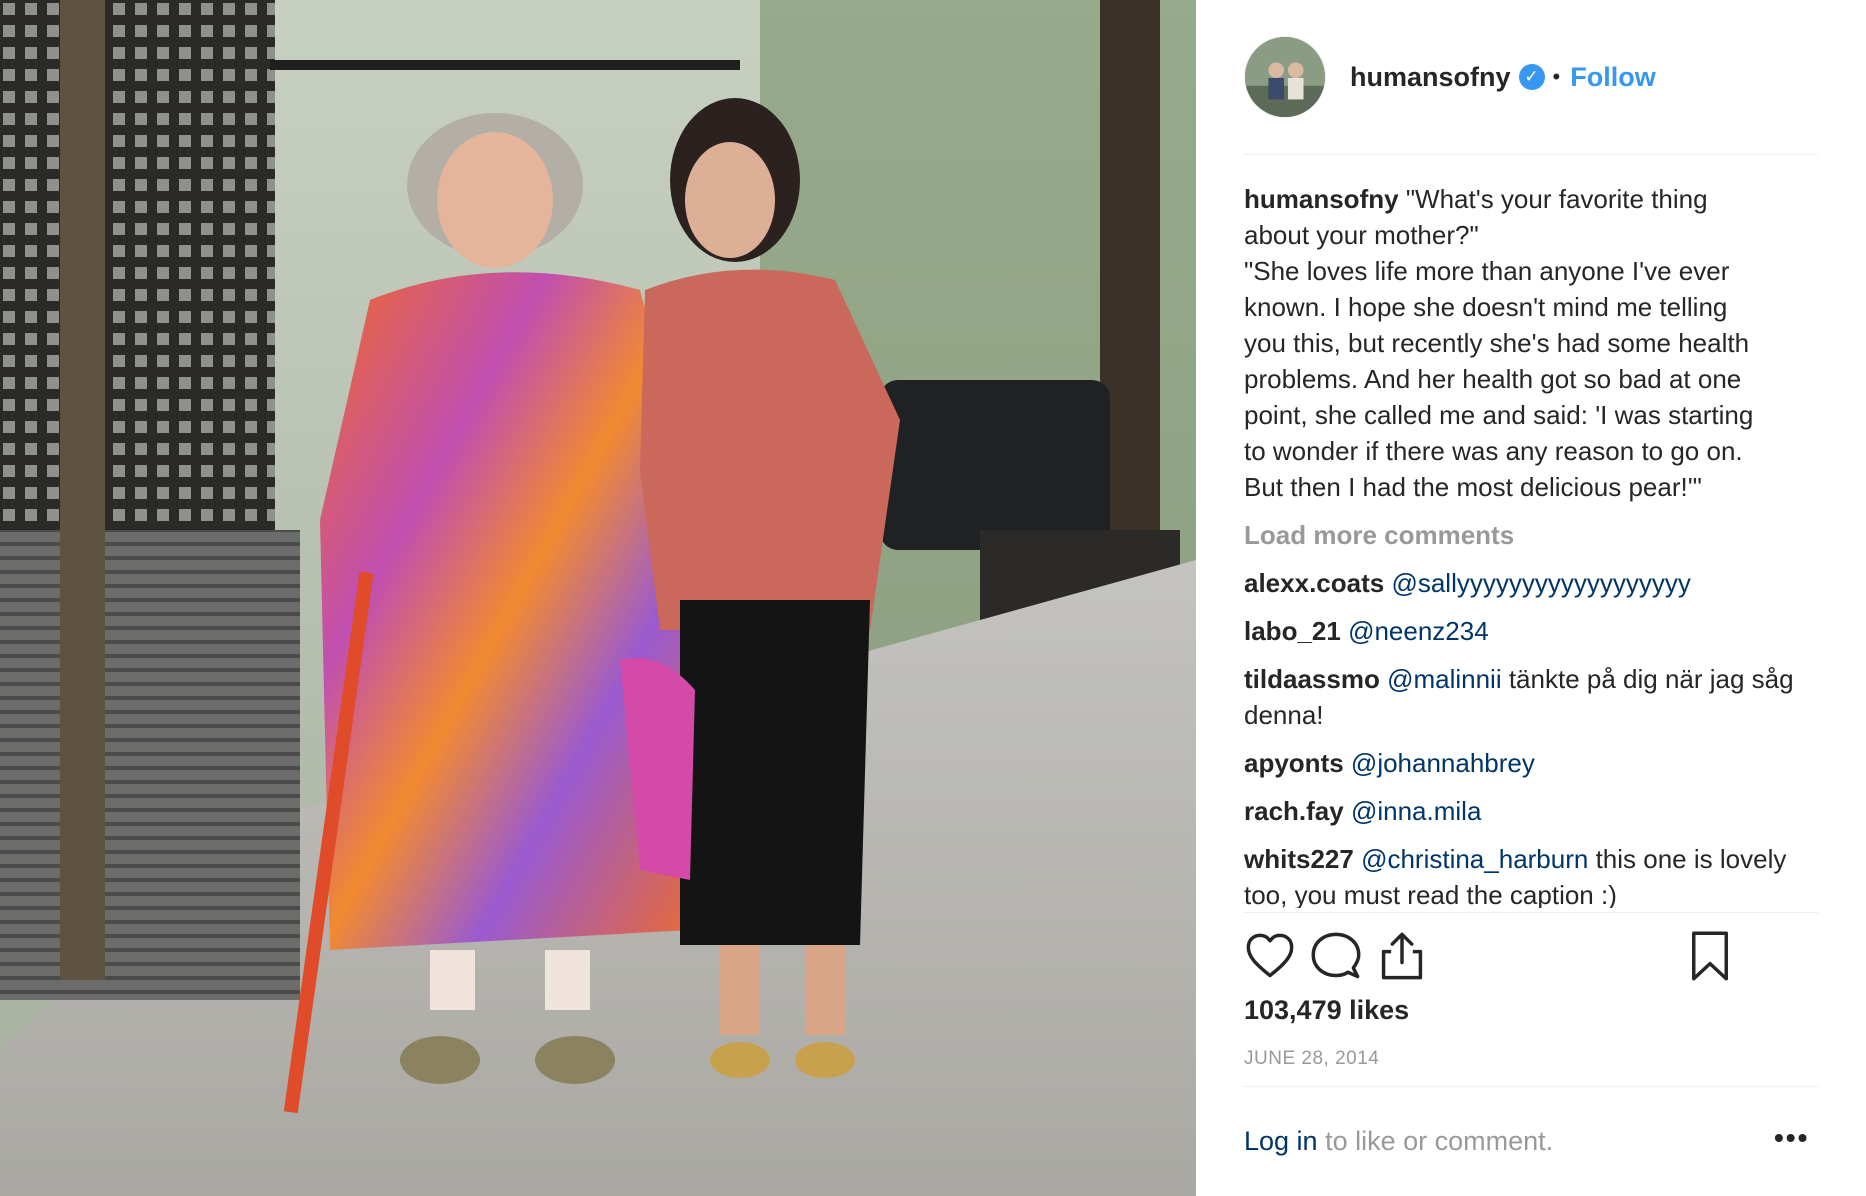  I want to click on header-divider, so click(1531, 154).